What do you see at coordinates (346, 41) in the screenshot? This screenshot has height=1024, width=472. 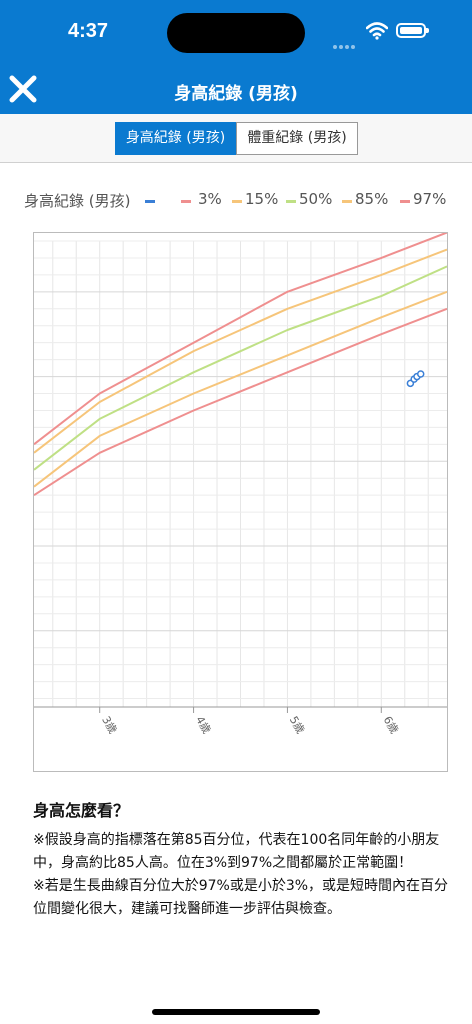 I see `cellular-signal-icon` at bounding box center [346, 41].